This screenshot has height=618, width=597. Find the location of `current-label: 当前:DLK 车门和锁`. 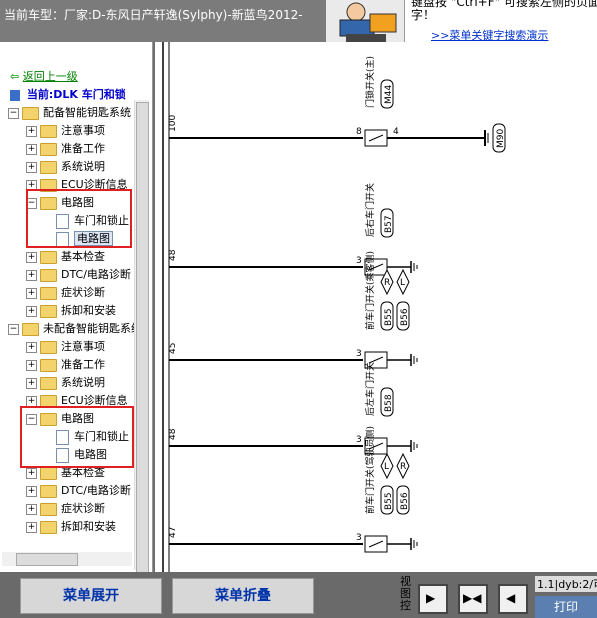

current-label: 当前:DLK 车门和锁 is located at coordinates (76, 94).